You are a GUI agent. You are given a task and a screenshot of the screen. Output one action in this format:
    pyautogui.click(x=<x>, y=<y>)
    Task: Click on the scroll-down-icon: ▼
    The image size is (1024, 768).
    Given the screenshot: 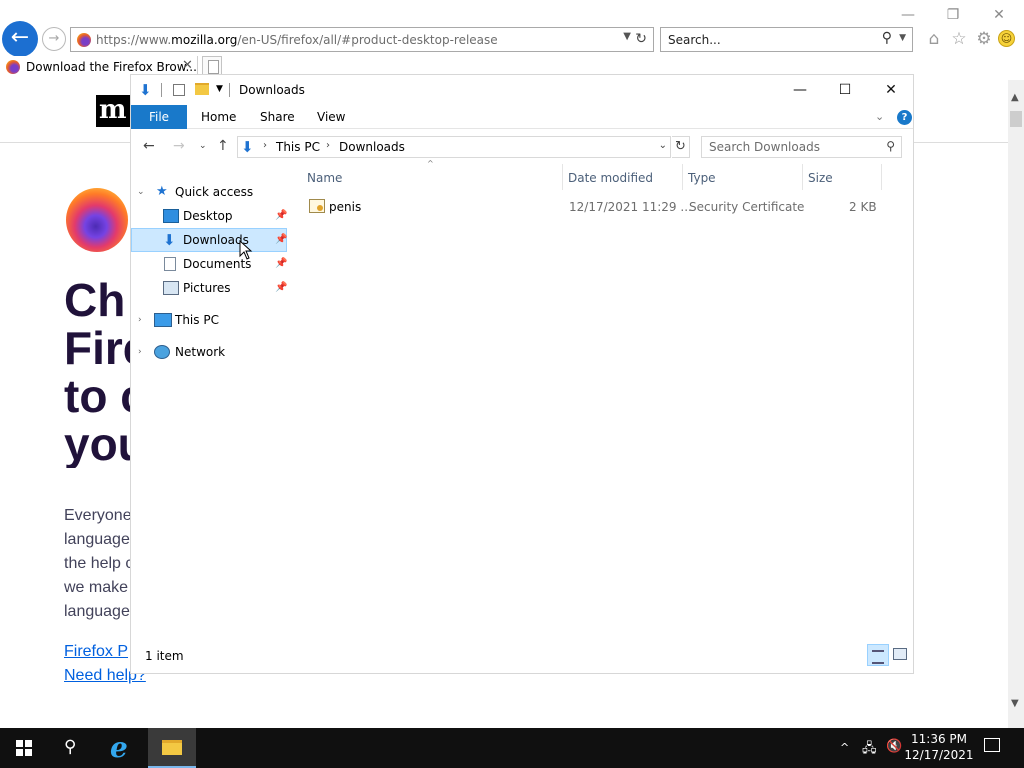 What is the action you would take?
    pyautogui.click(x=1015, y=703)
    